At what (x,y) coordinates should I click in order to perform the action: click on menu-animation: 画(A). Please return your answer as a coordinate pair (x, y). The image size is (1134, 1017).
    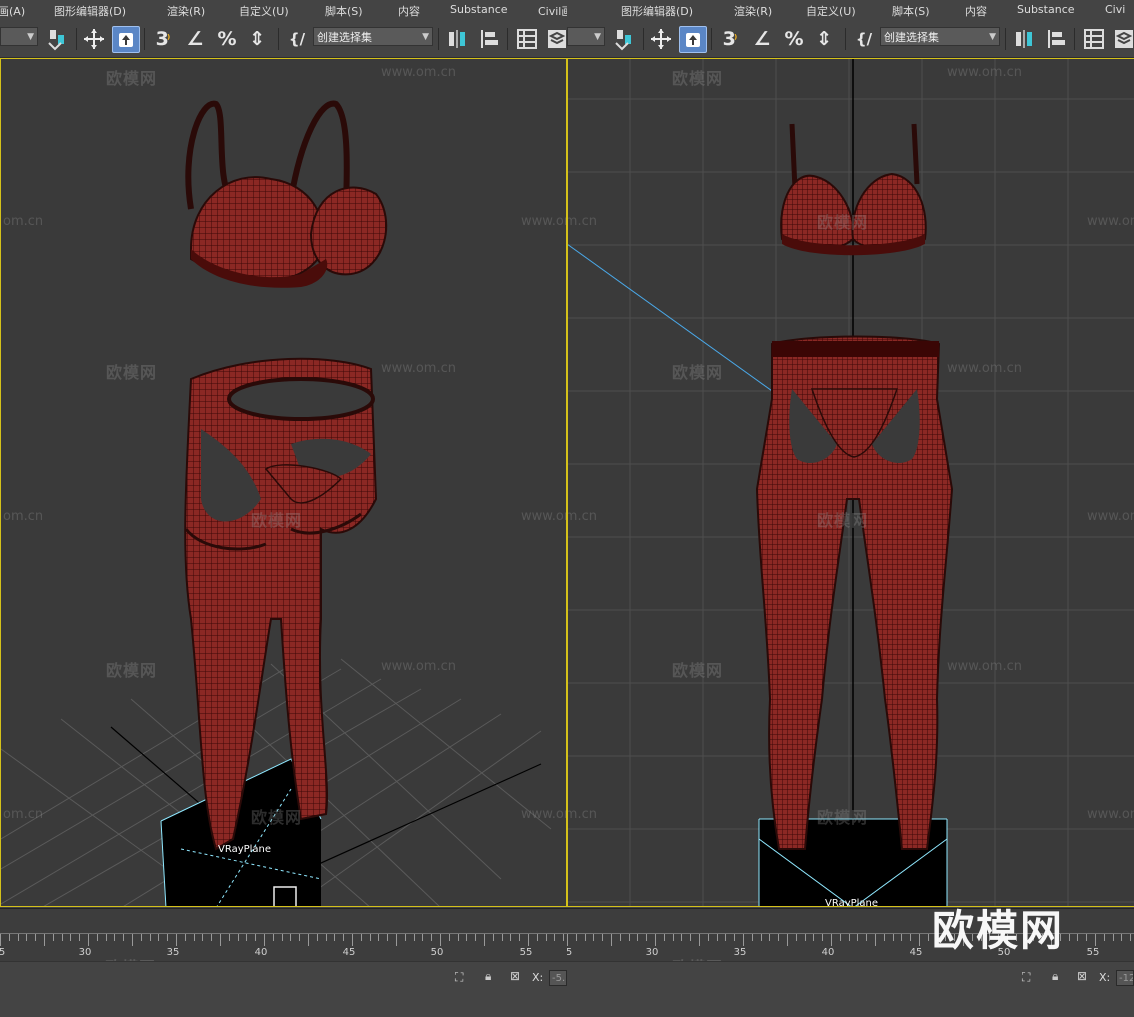
    Looking at the image, I should click on (12, 11).